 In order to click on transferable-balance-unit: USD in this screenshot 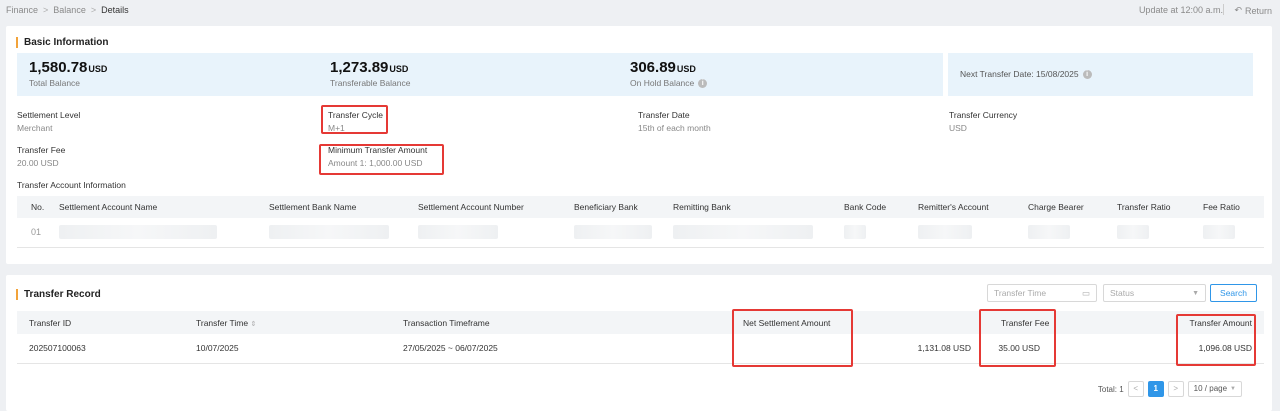, I will do `click(399, 69)`.